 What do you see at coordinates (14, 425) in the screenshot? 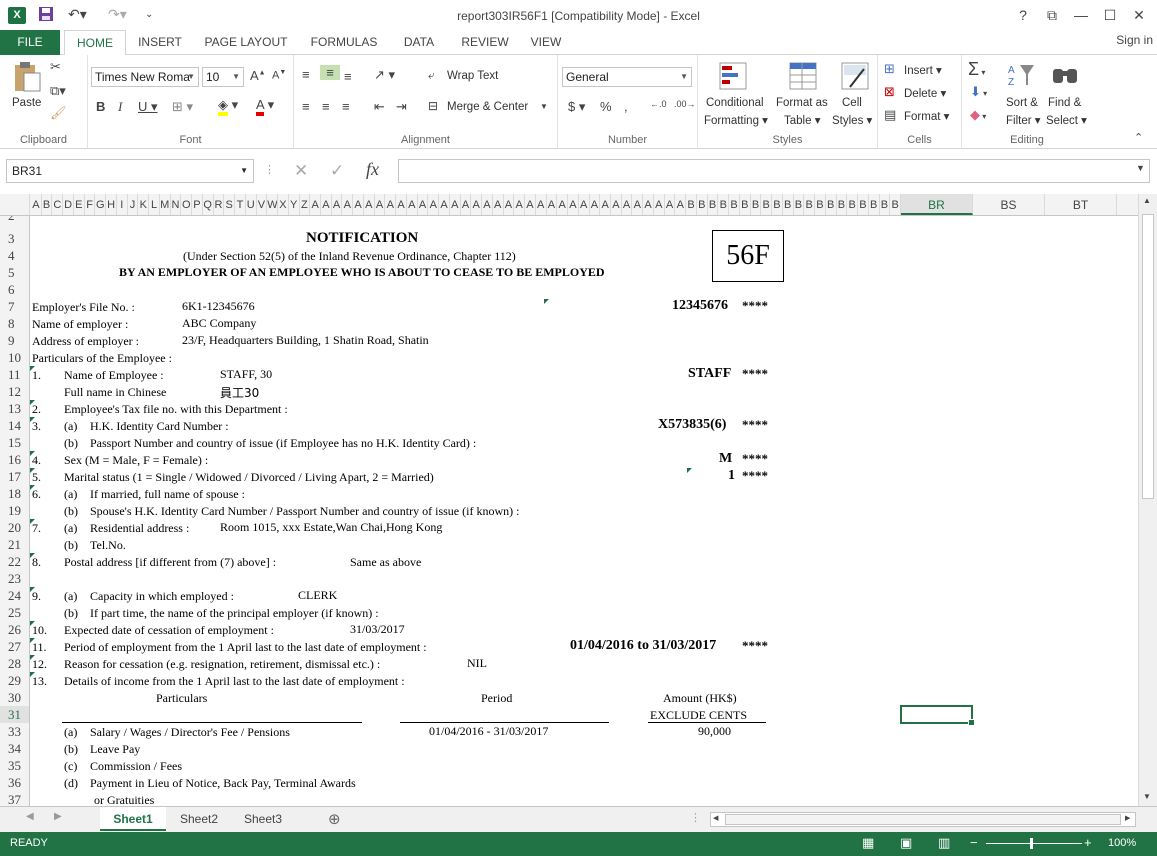
I see `row-header: 14` at bounding box center [14, 425].